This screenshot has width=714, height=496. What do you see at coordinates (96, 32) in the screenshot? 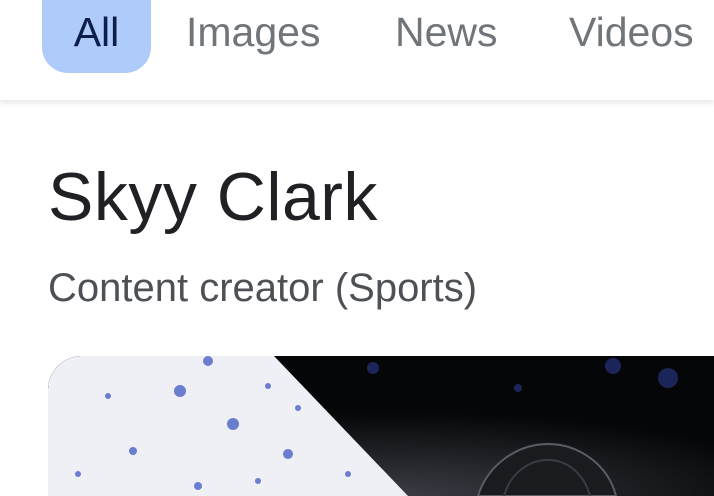
I see `tab-all-label: All` at bounding box center [96, 32].